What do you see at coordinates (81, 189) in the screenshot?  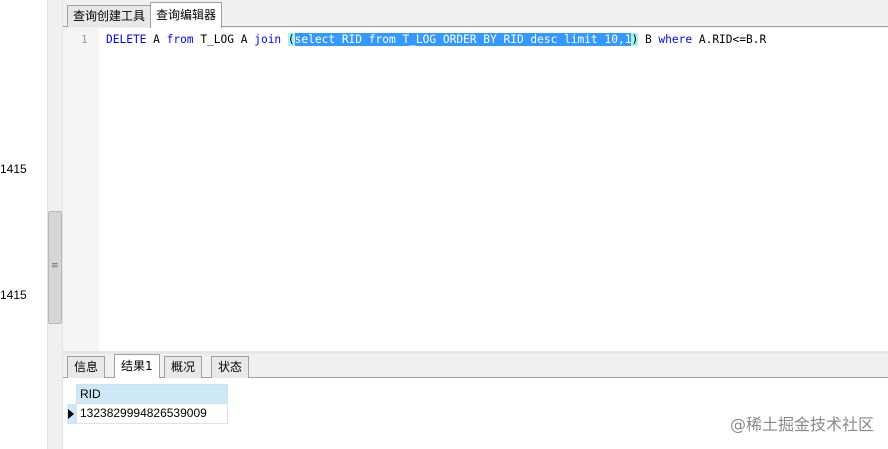 I see `line-gutter` at bounding box center [81, 189].